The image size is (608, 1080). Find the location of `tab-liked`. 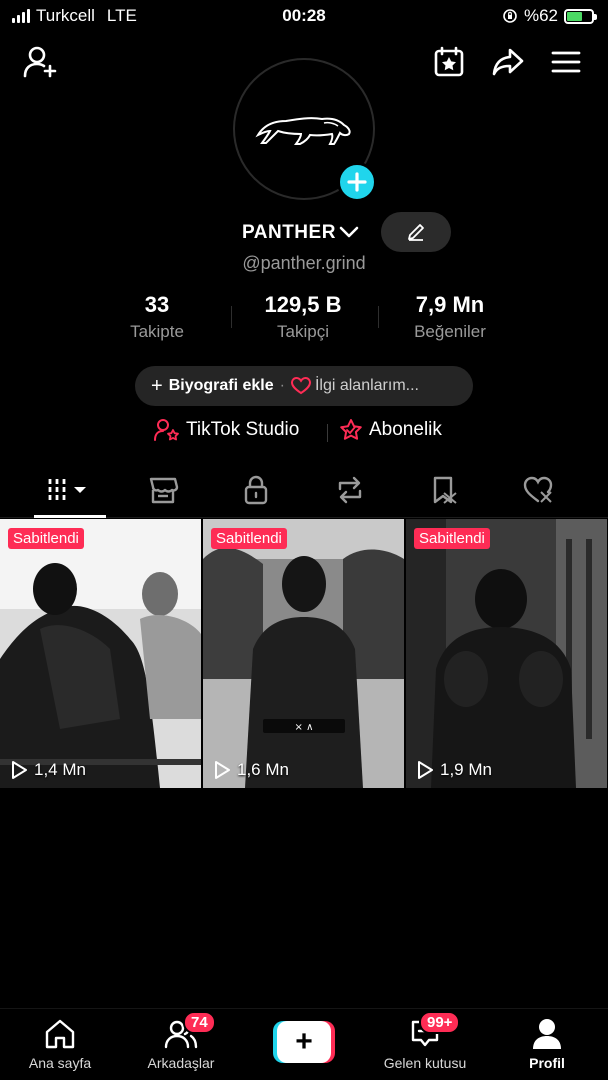

tab-liked is located at coordinates (538, 490).